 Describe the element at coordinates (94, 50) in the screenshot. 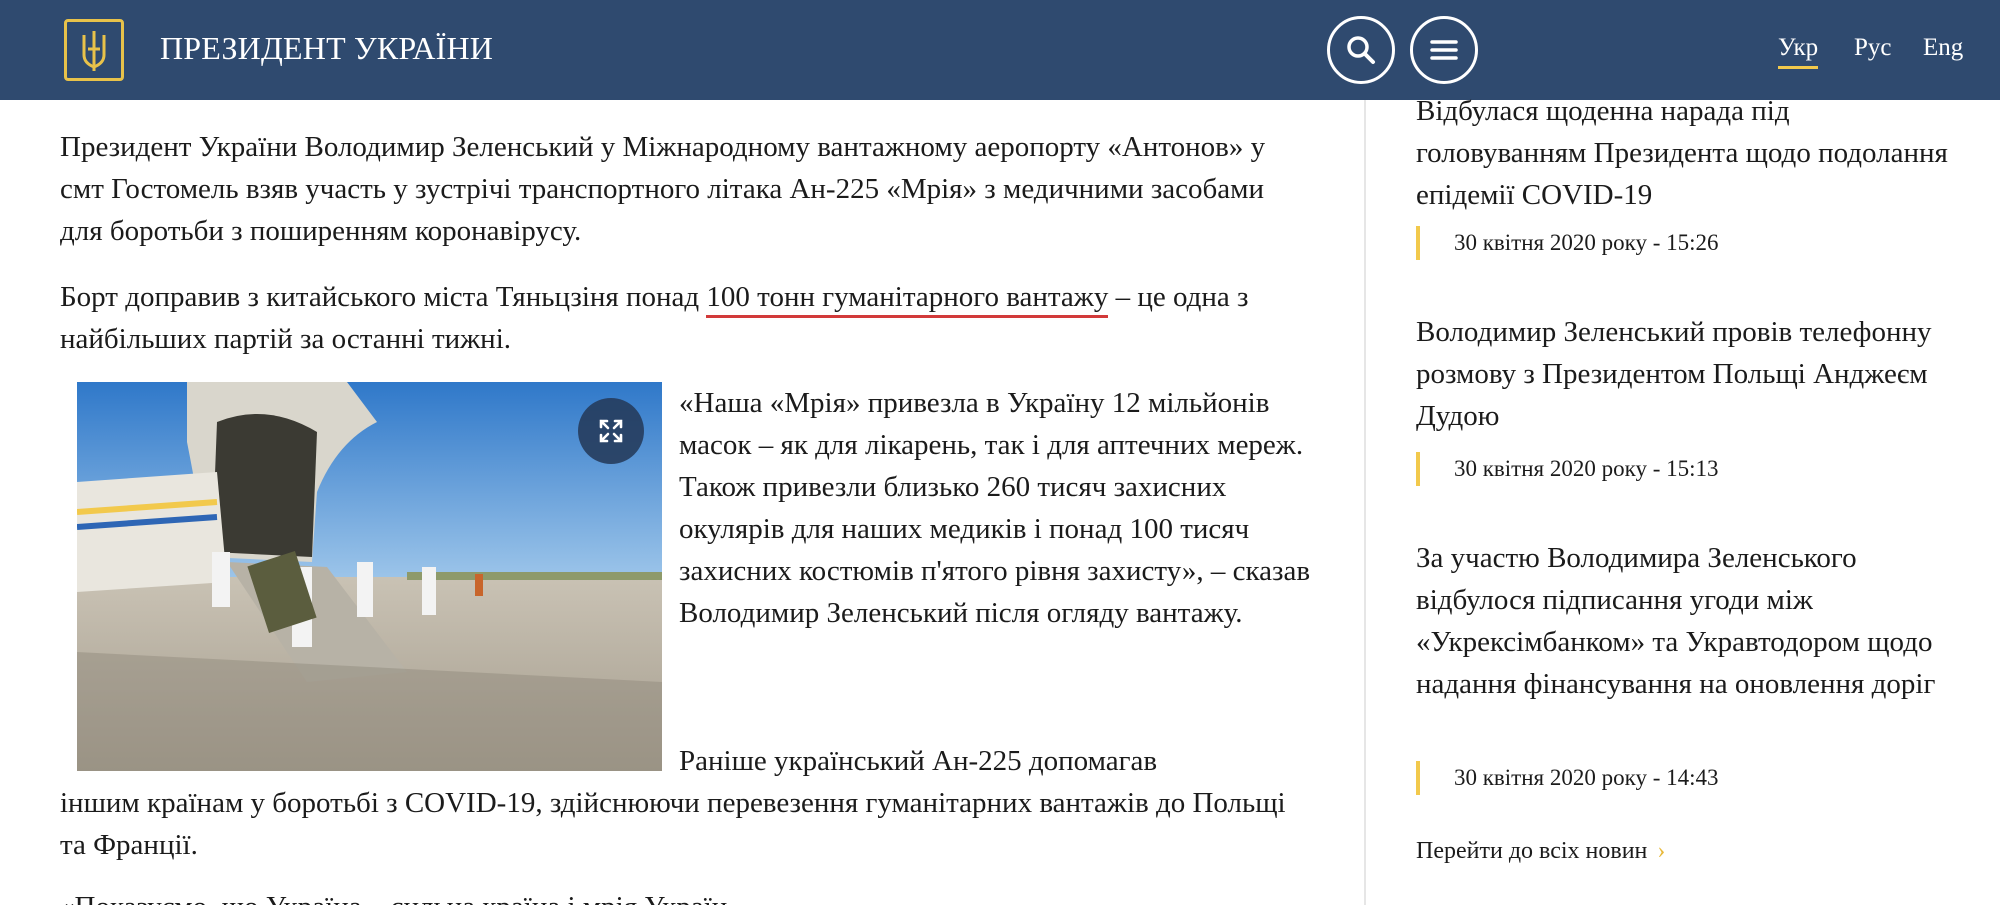

I see `trident-emblem-icon` at that location.